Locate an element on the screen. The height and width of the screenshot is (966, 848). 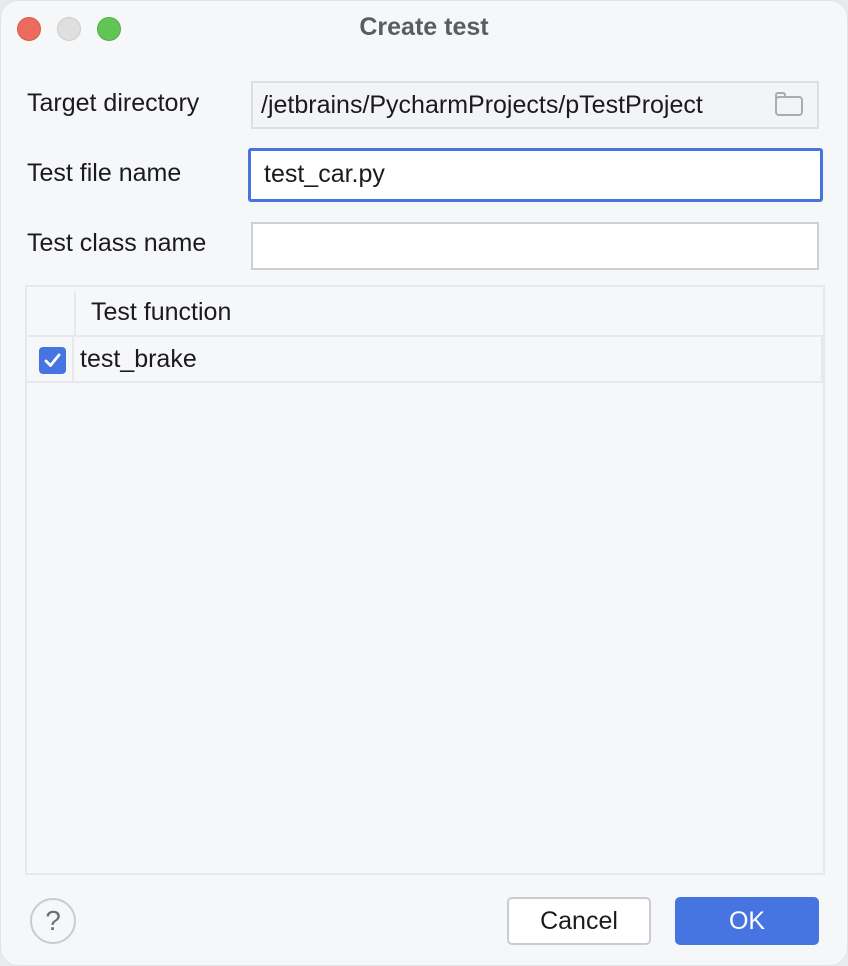
checkmark-icon is located at coordinates (52, 360).